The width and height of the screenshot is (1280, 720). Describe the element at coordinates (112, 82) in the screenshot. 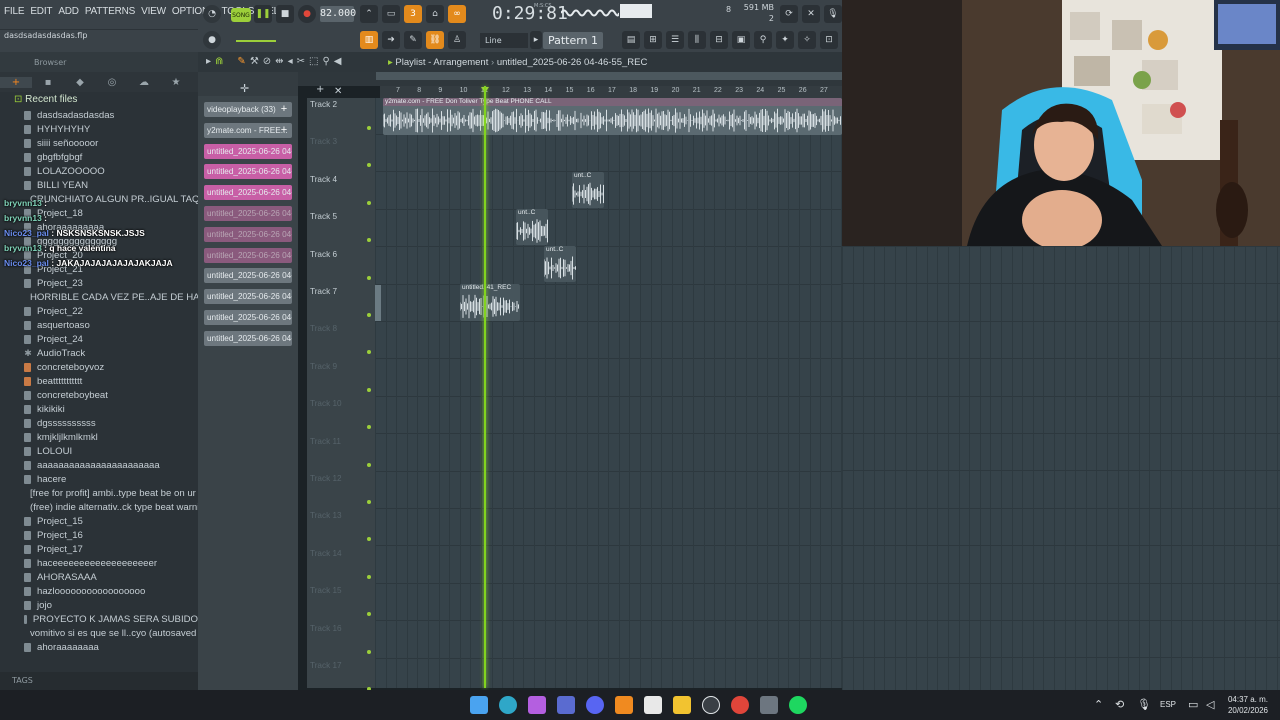

I see `browser-db-icon: ◎` at that location.